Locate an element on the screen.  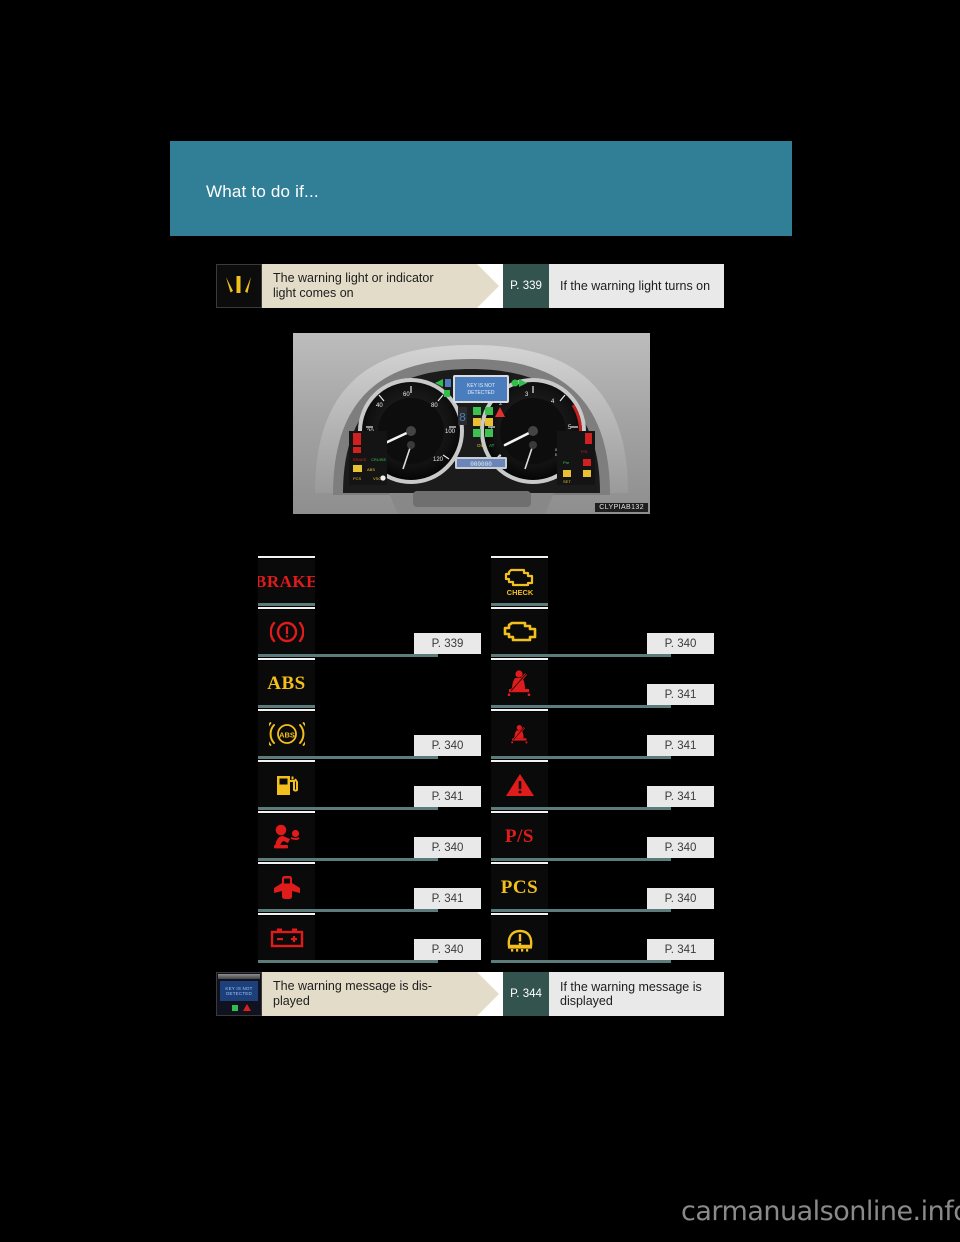
low-fuel-icon-glyph is located at coordinates (287, 785).